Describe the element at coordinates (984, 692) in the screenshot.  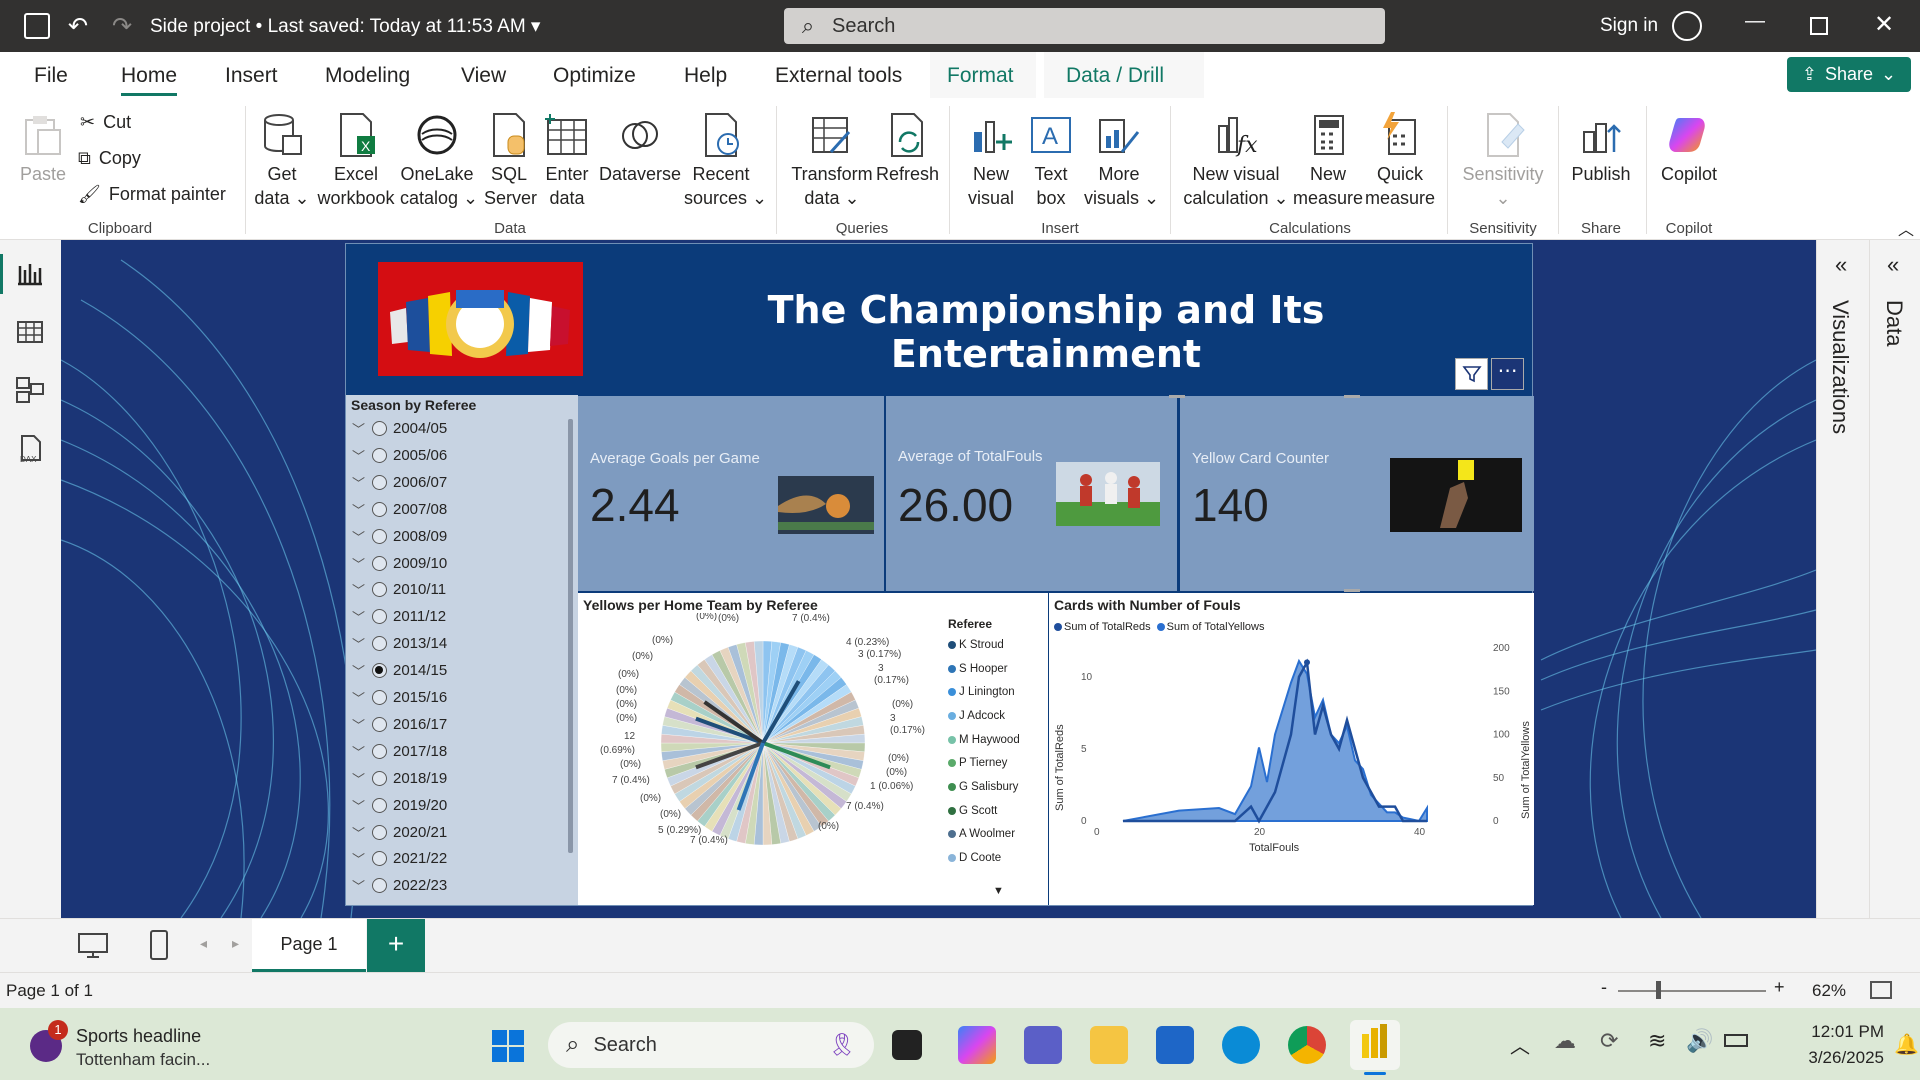
I see `pie-legend-item: J Linington` at that location.